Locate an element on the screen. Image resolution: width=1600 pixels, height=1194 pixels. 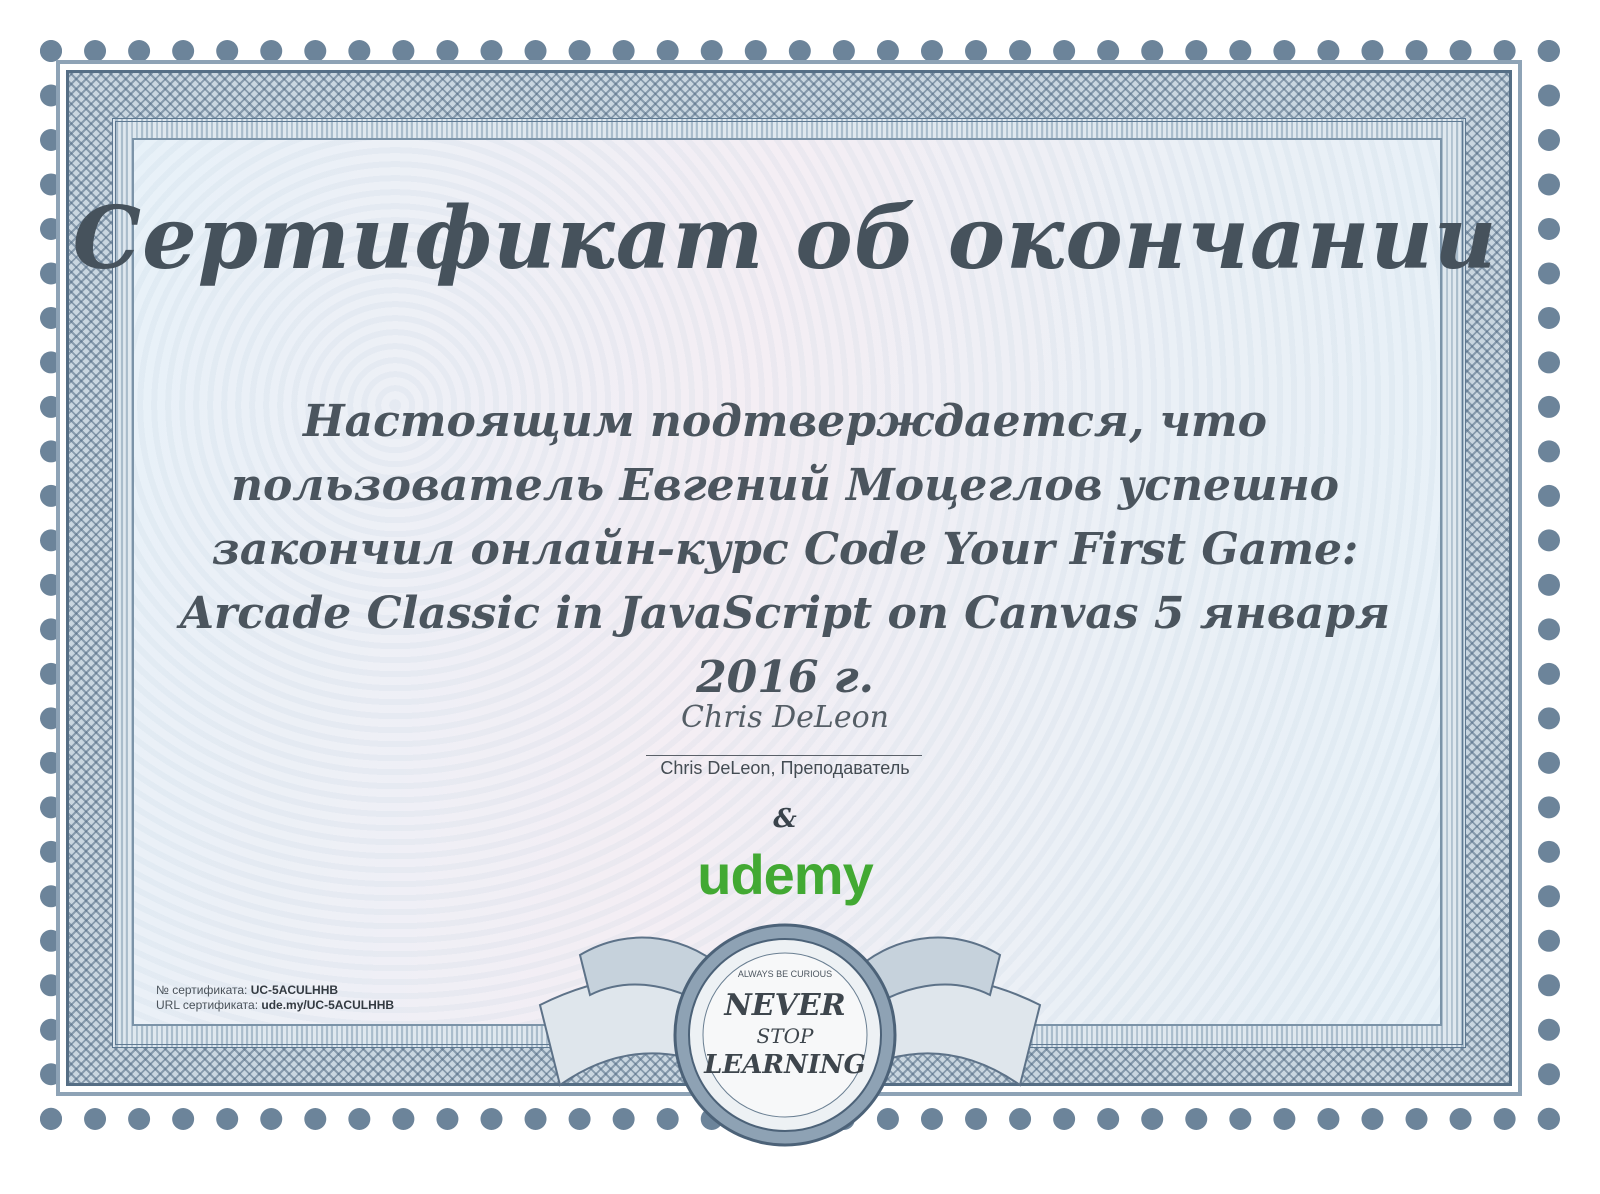
signature-line is located at coordinates (784, 755).